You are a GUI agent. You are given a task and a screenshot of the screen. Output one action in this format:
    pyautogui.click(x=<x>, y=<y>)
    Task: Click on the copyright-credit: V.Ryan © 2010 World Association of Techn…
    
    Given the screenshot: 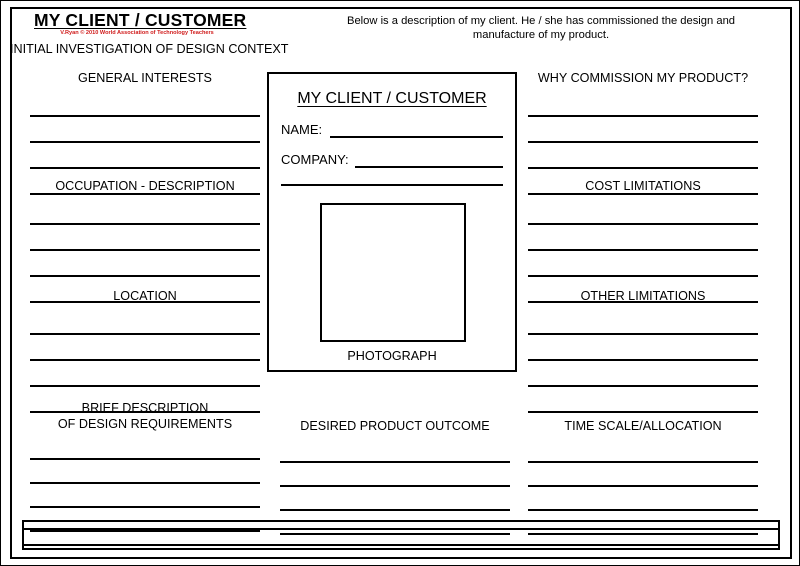 What is the action you would take?
    pyautogui.click(x=137, y=33)
    